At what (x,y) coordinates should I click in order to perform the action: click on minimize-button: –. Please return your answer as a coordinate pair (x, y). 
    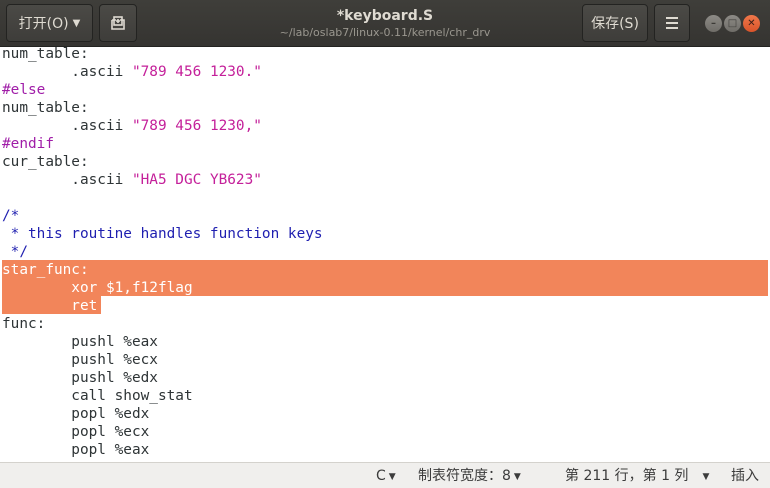
    Looking at the image, I should click on (713, 23).